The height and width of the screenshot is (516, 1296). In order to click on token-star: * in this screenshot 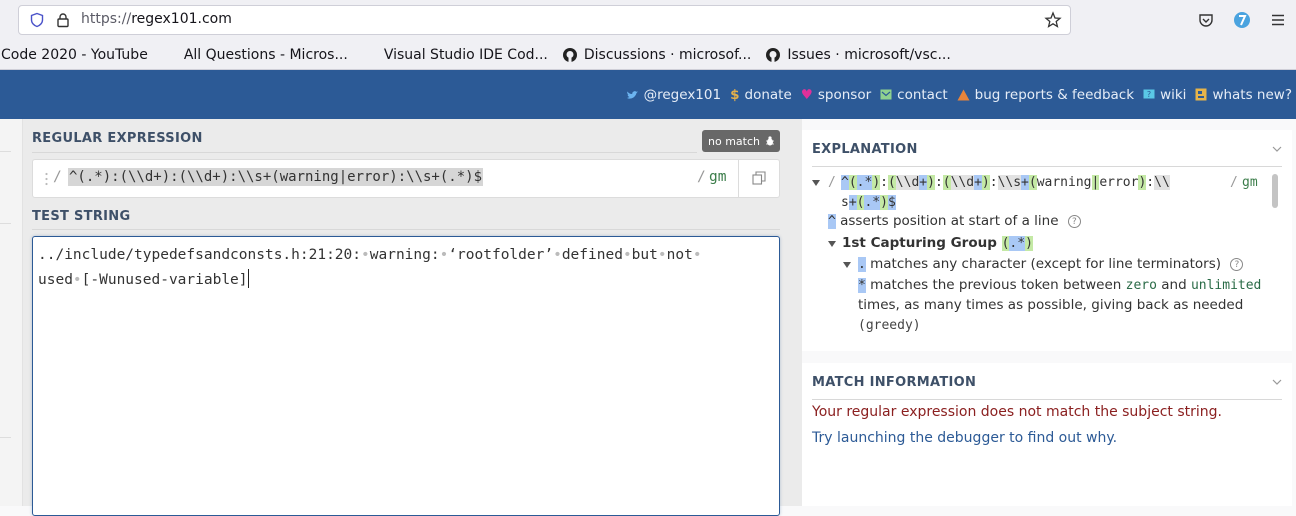, I will do `click(862, 285)`.